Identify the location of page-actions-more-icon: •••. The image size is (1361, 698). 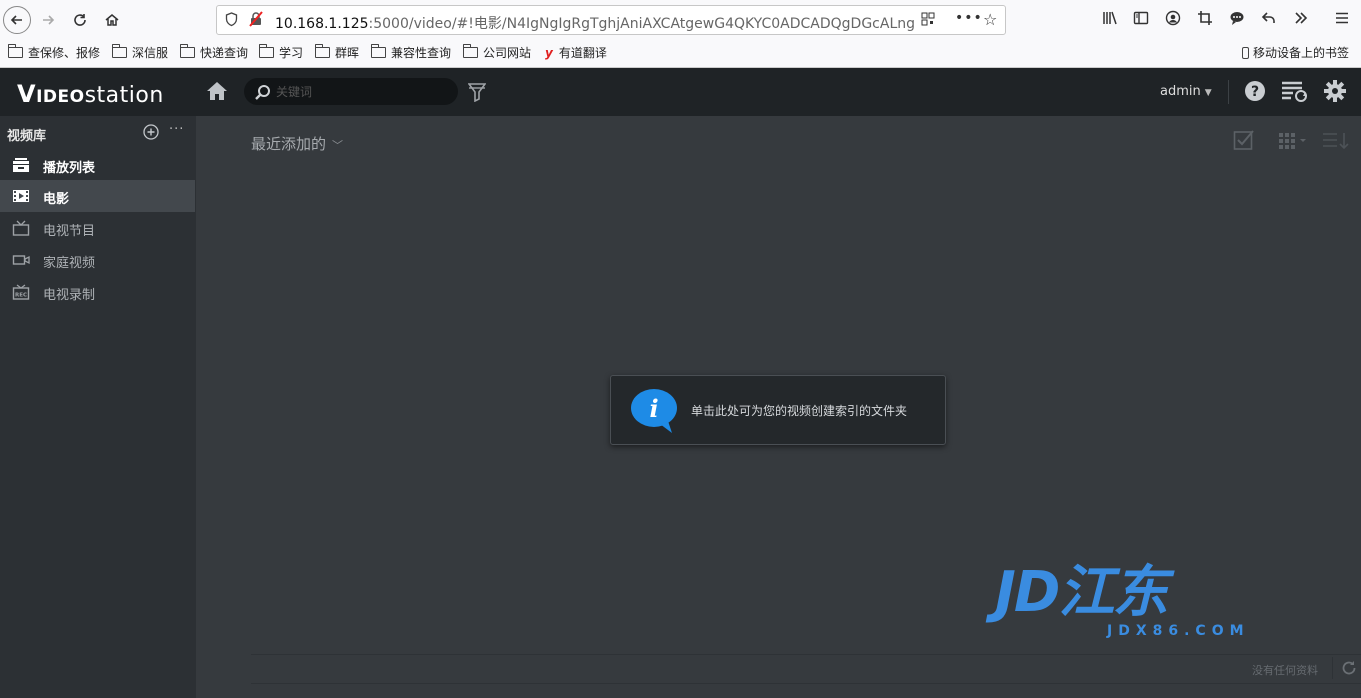
(969, 18).